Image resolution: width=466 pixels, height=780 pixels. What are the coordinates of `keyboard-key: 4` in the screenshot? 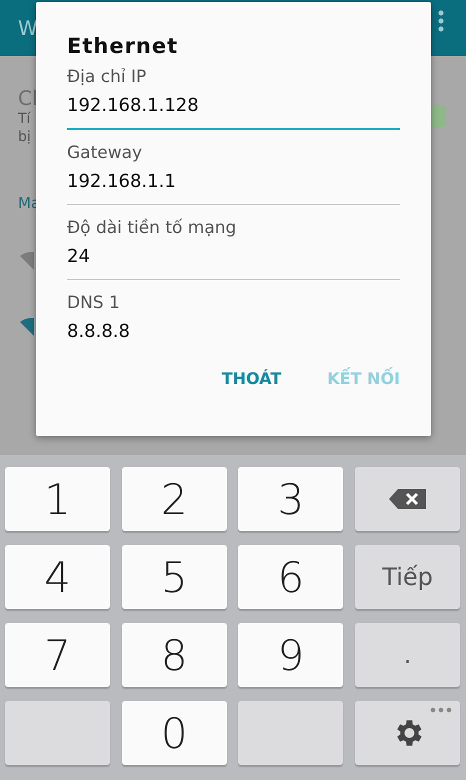 It's located at (57, 577).